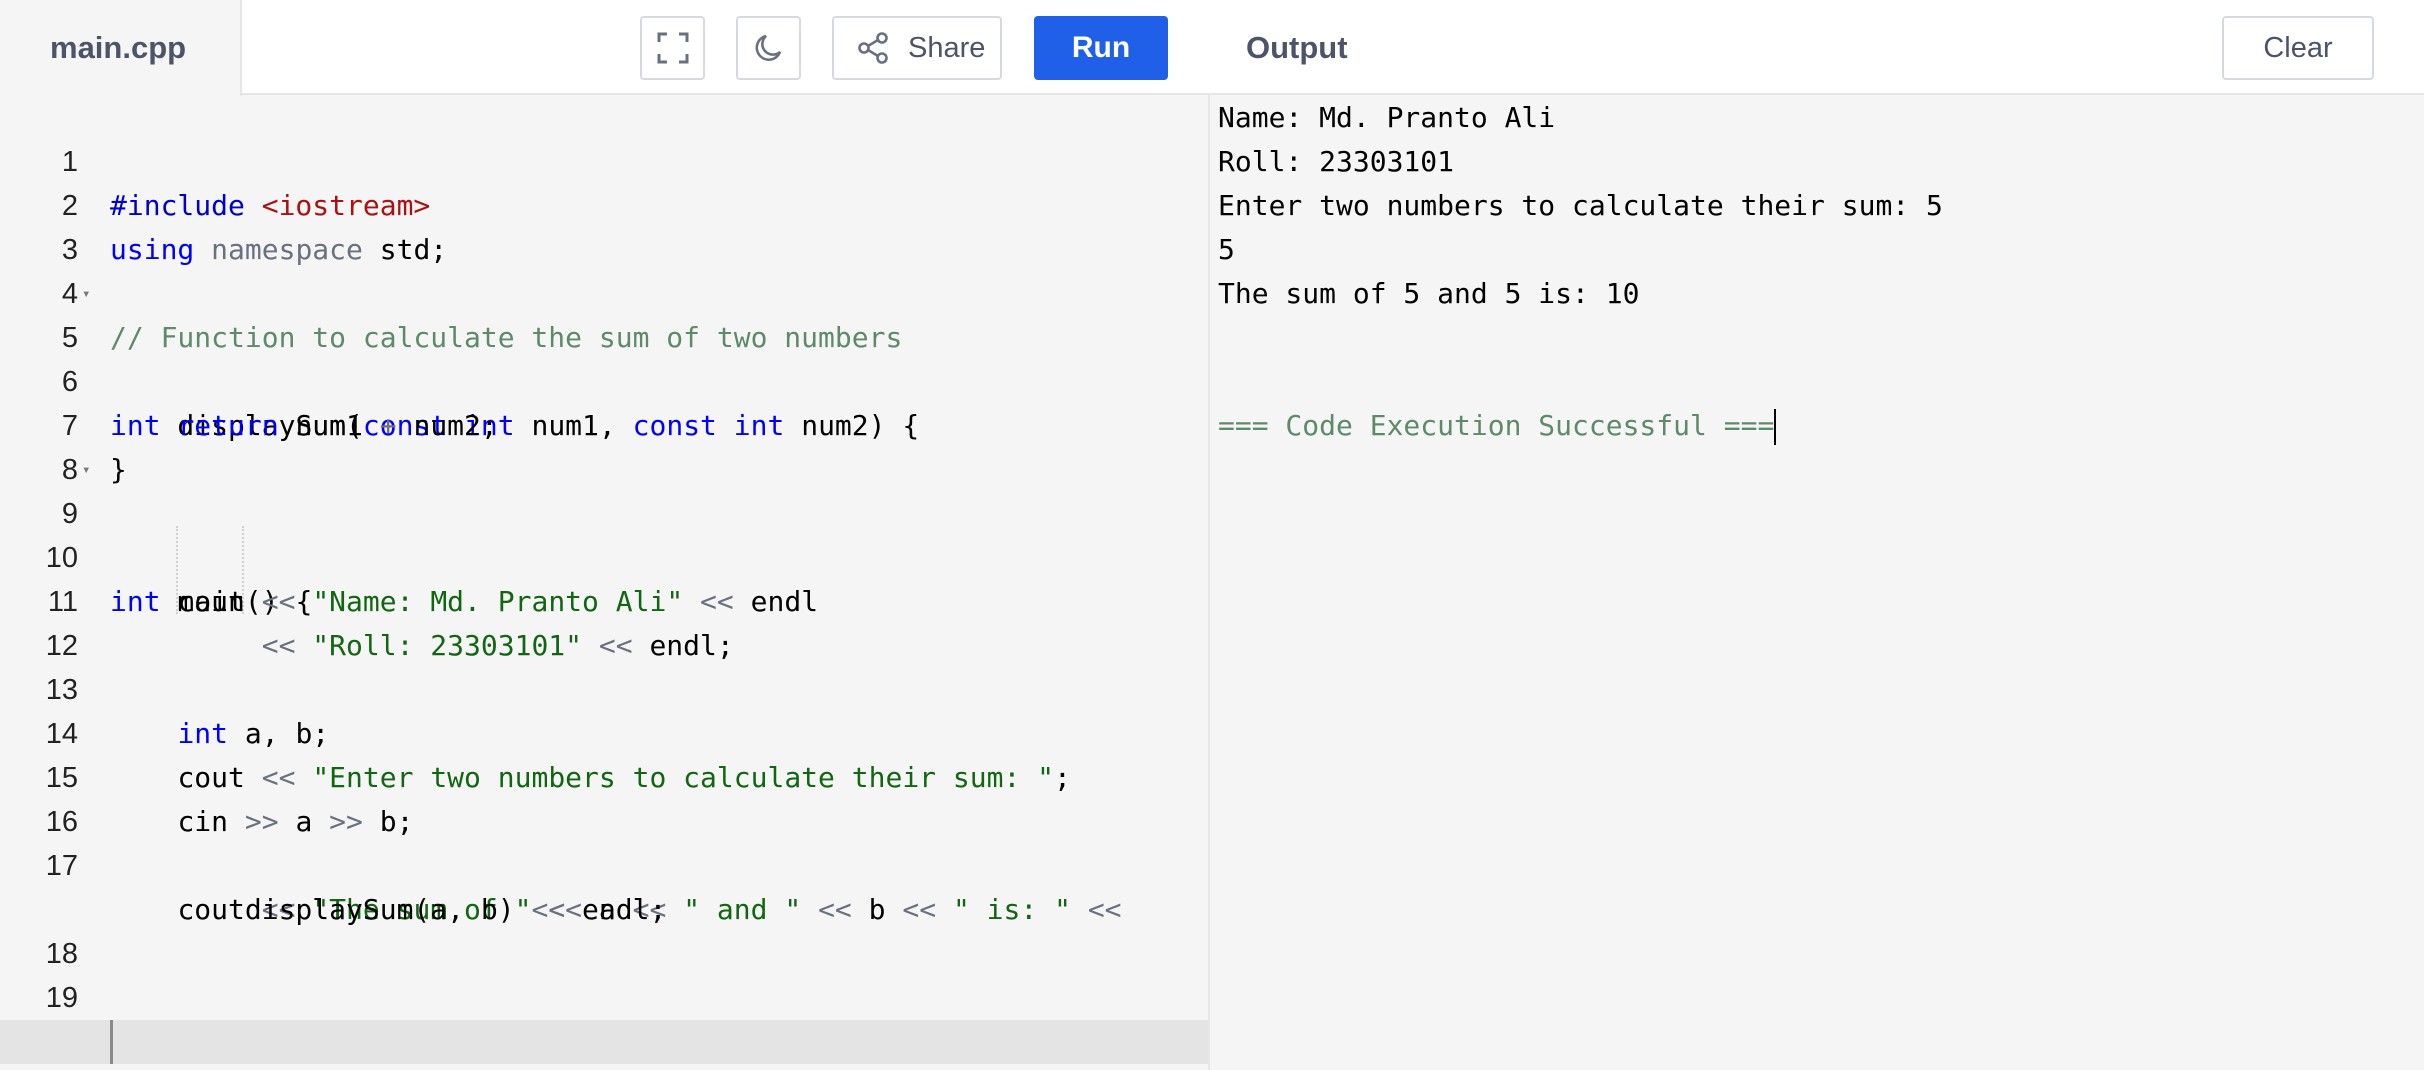 This screenshot has height=1070, width=2424. I want to click on code-line: 3, so click(604, 225).